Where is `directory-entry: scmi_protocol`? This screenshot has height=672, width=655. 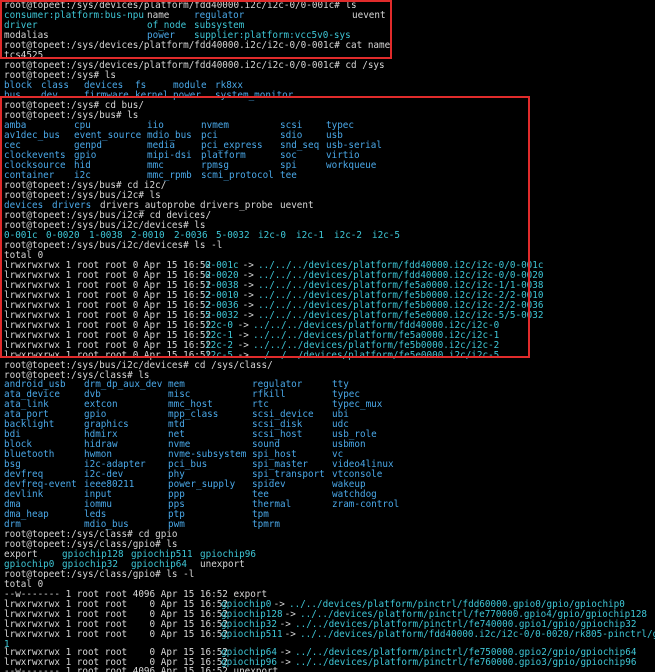 directory-entry: scmi_protocol is located at coordinates (237, 175).